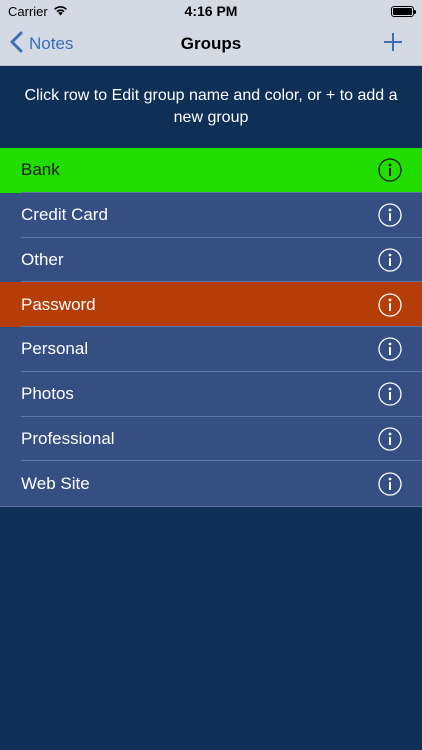 Image resolution: width=422 pixels, height=750 pixels. What do you see at coordinates (211, 439) in the screenshot?
I see `group-row: Professional` at bounding box center [211, 439].